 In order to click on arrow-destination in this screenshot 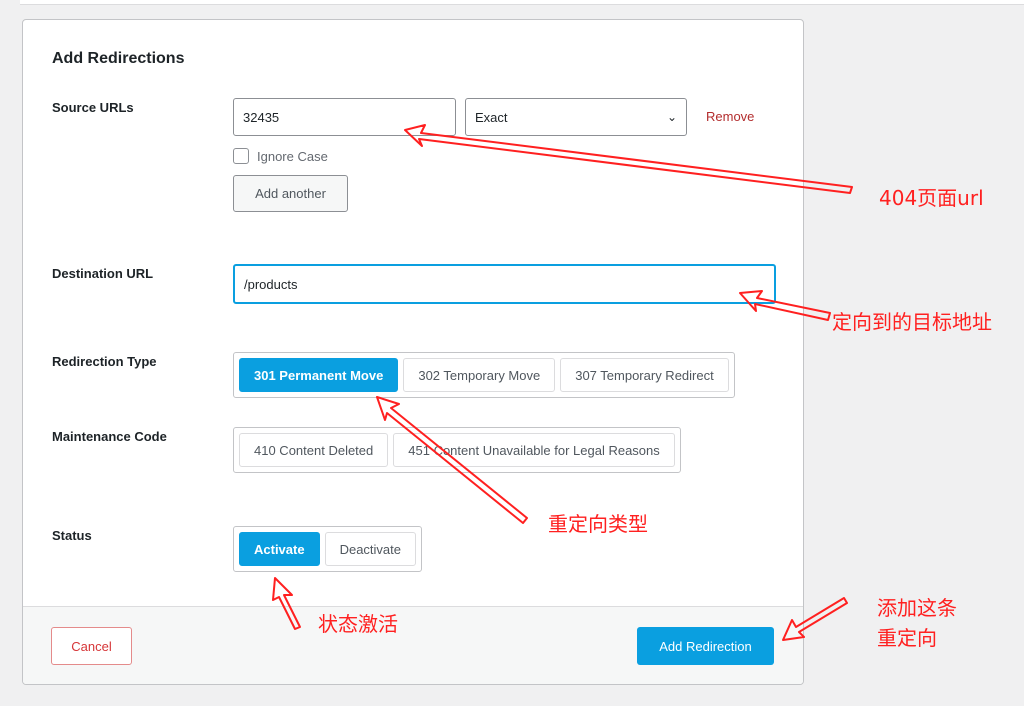, I will do `click(785, 305)`.